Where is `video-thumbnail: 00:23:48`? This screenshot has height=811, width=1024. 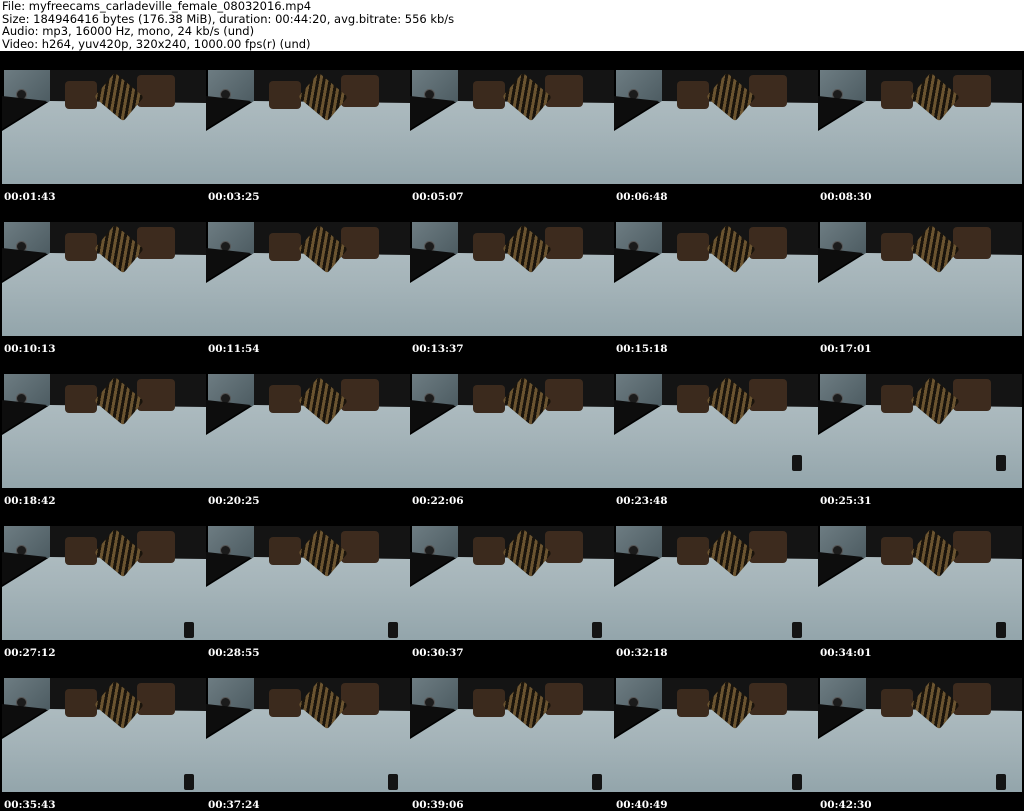 video-thumbnail: 00:23:48 is located at coordinates (716, 431).